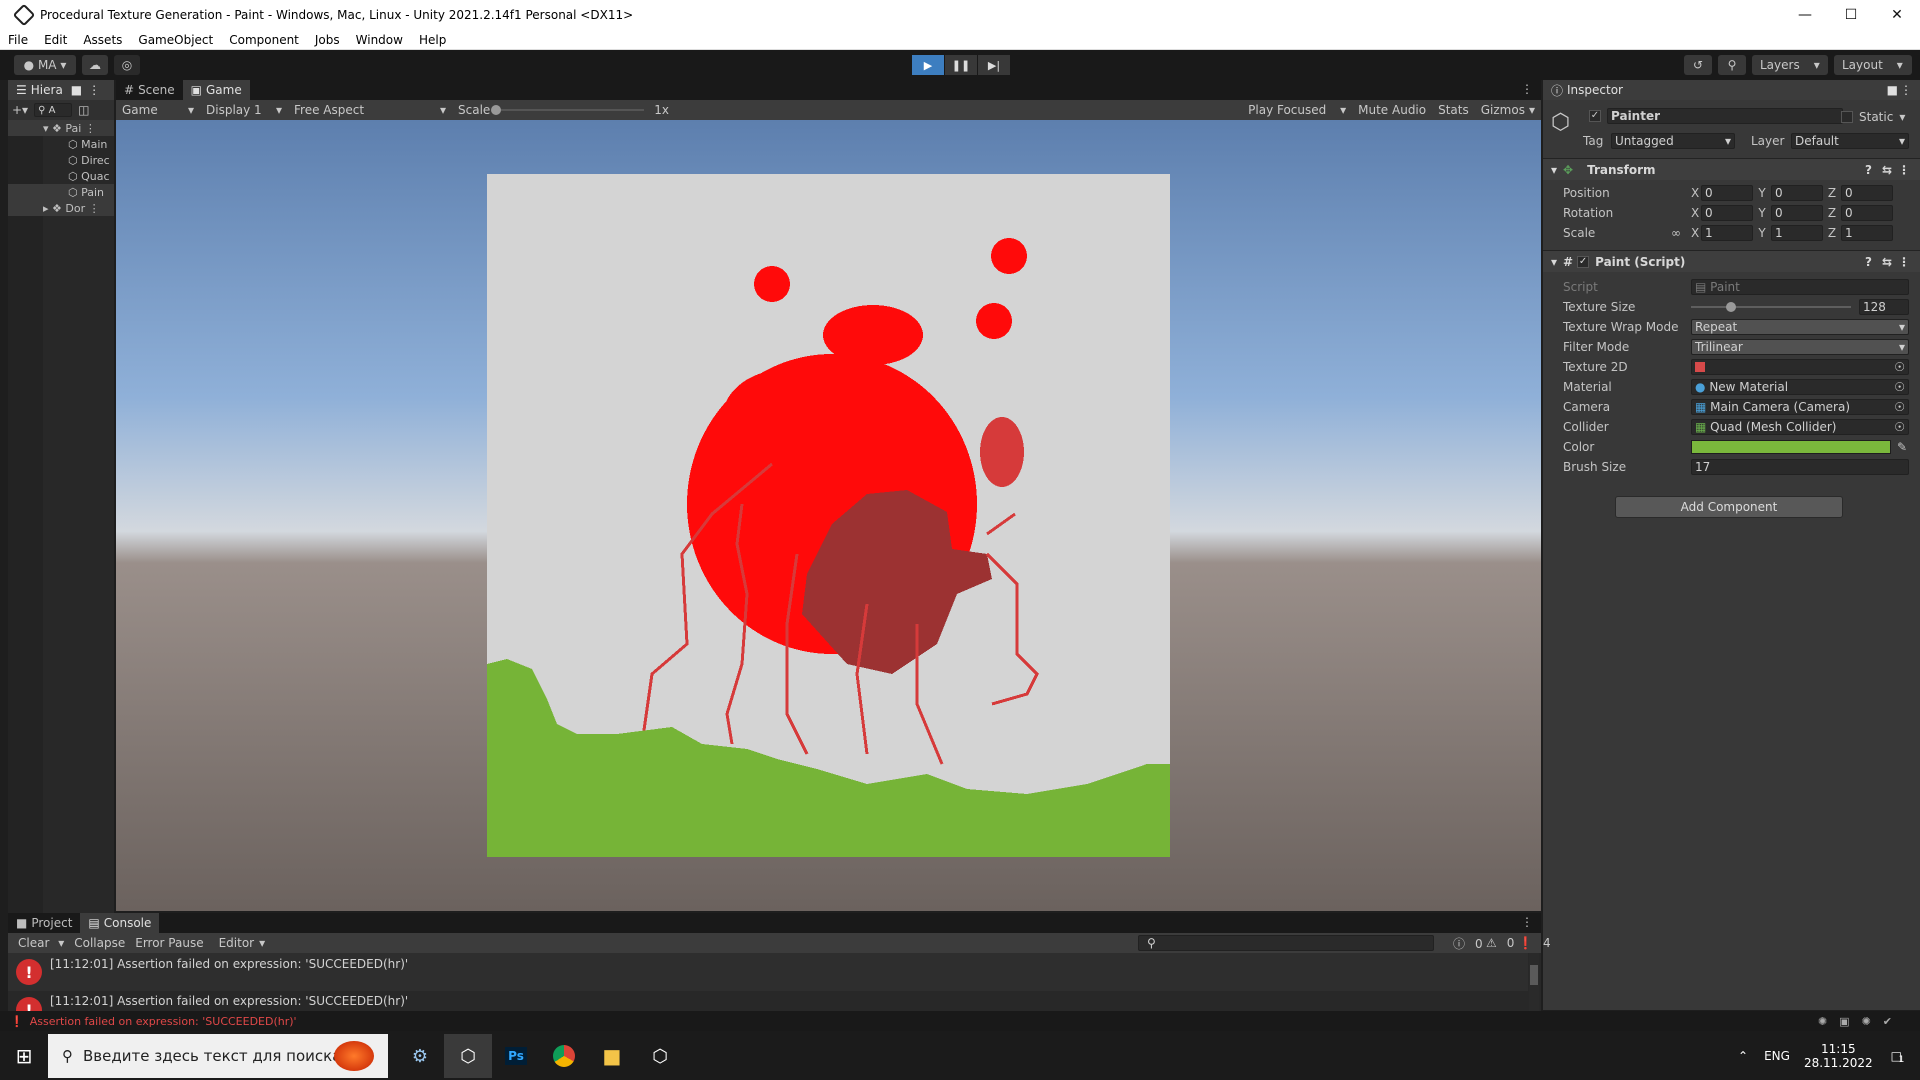 The width and height of the screenshot is (1920, 1080). I want to click on position-x-field: 0, so click(1727, 193).